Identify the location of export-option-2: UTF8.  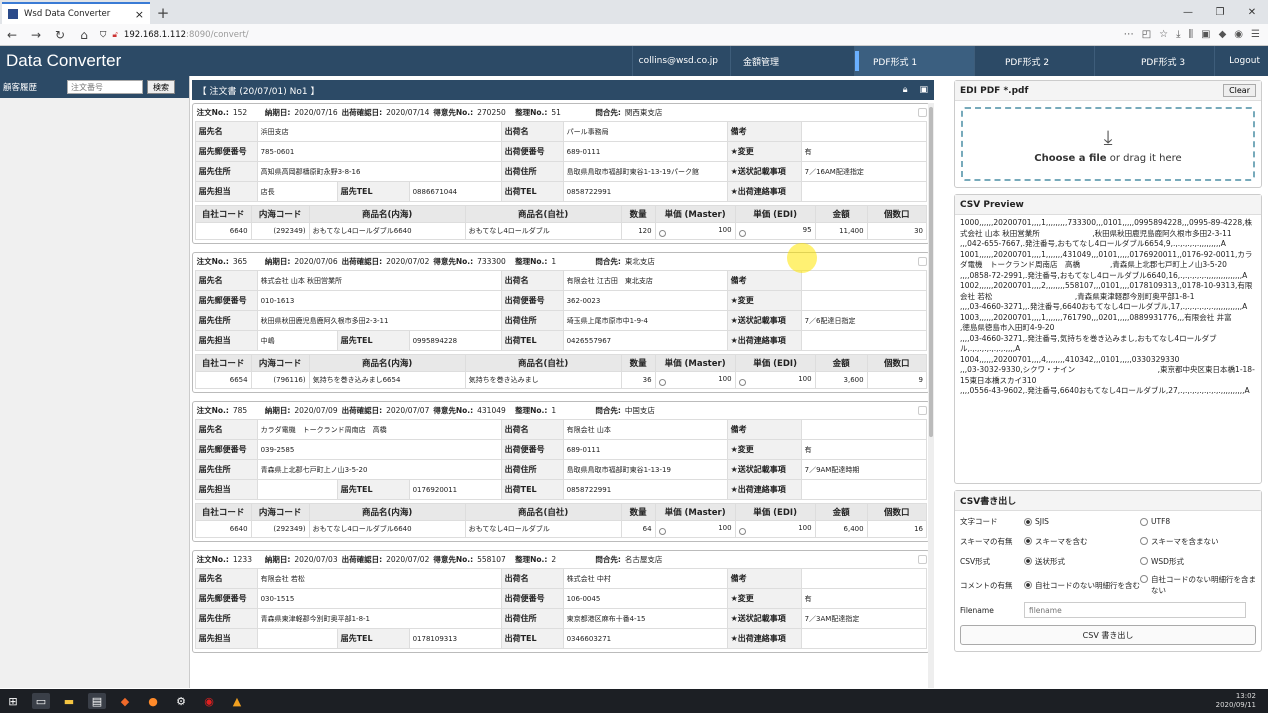
(1198, 521).